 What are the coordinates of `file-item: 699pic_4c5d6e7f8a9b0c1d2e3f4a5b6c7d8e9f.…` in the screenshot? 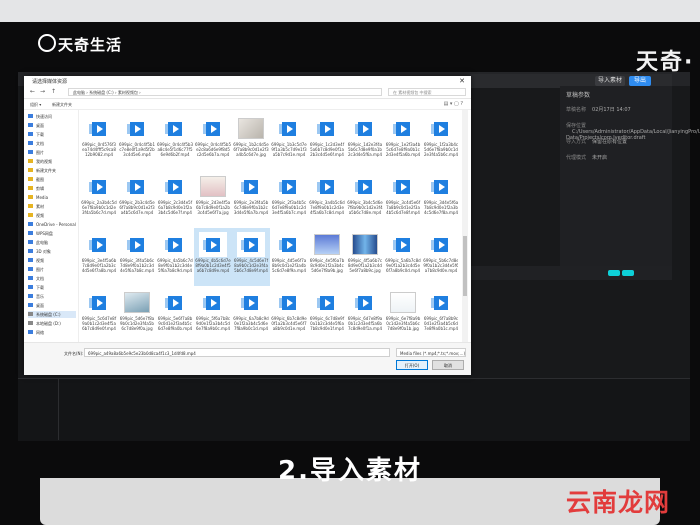 It's located at (251, 257).